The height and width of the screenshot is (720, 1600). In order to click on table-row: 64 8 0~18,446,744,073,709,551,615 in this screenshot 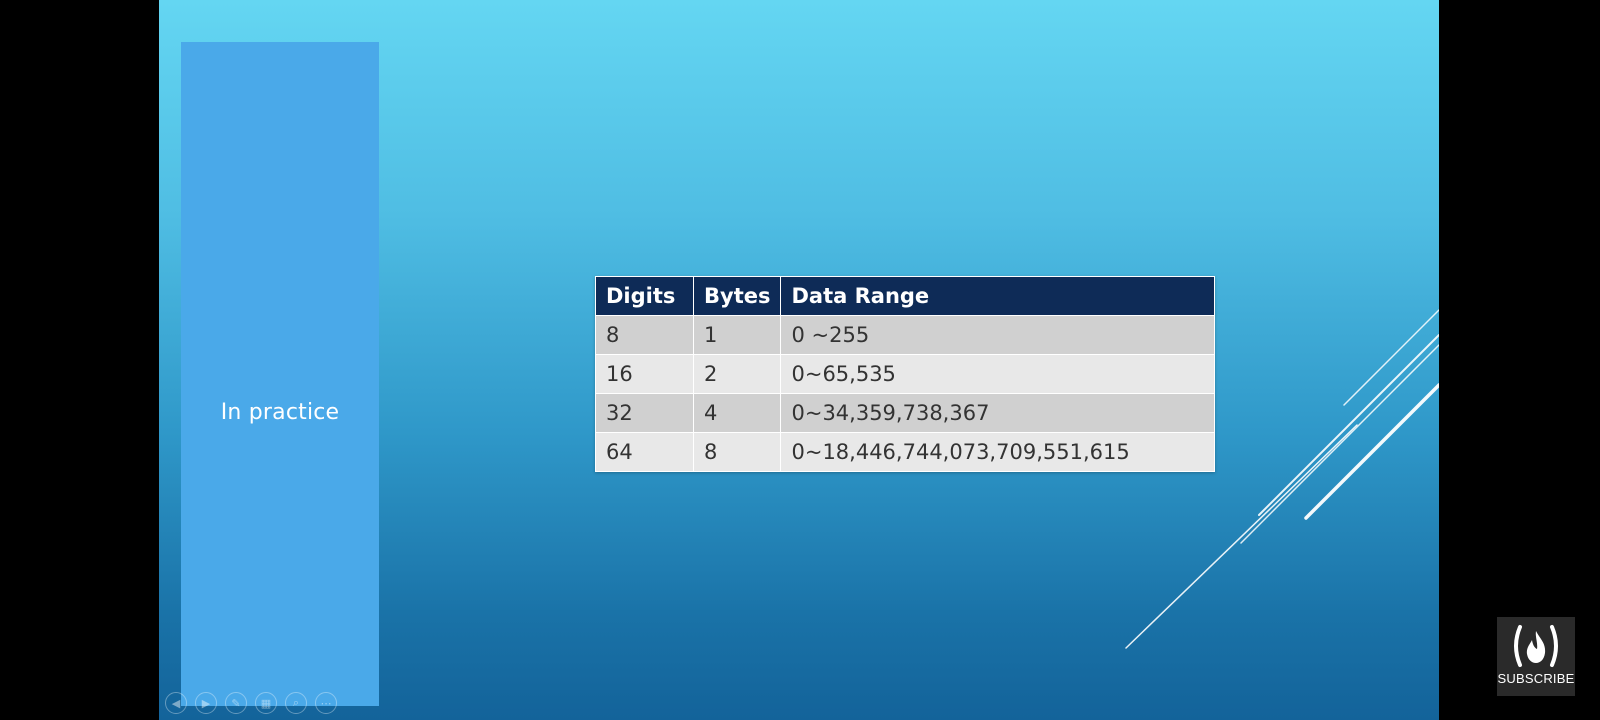, I will do `click(905, 452)`.